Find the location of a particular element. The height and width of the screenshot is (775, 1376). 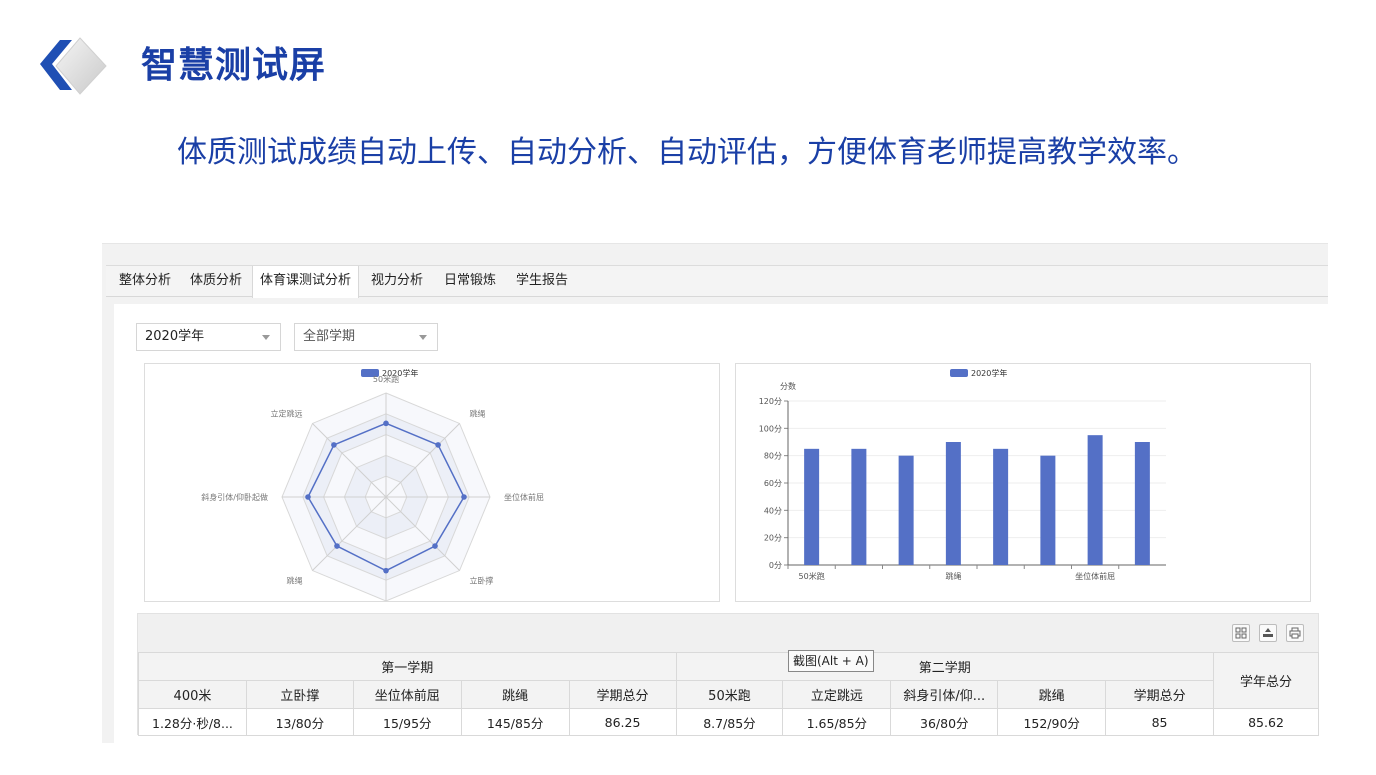

tab-physique: 体质分析 is located at coordinates (216, 281).